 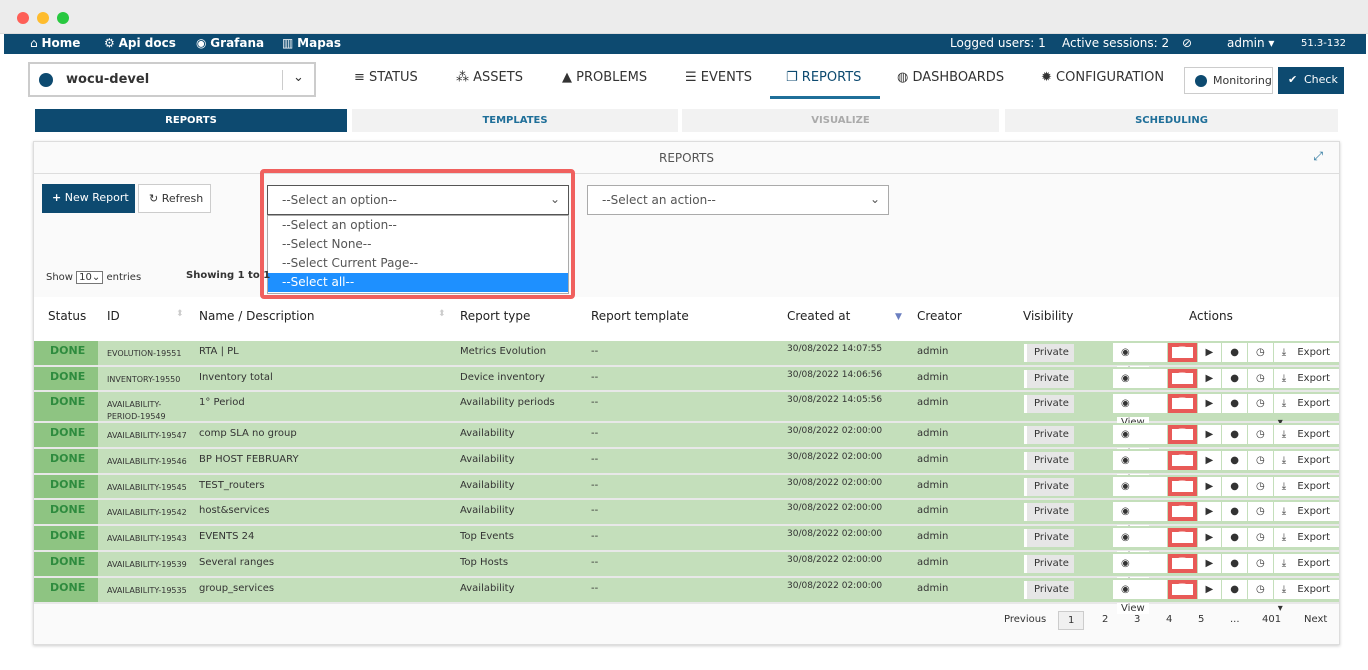 What do you see at coordinates (840, 120) in the screenshot?
I see `subtab-visualize: VISUALIZE` at bounding box center [840, 120].